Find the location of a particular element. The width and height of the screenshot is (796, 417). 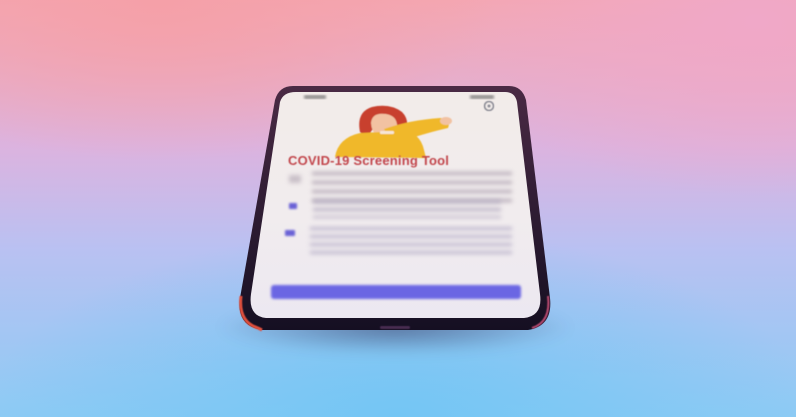

continue-button is located at coordinates (396, 292).